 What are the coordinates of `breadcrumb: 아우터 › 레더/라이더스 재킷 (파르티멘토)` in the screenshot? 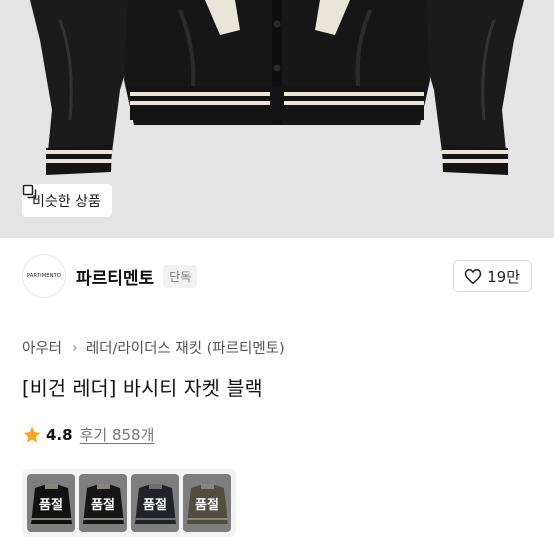 It's located at (153, 347).